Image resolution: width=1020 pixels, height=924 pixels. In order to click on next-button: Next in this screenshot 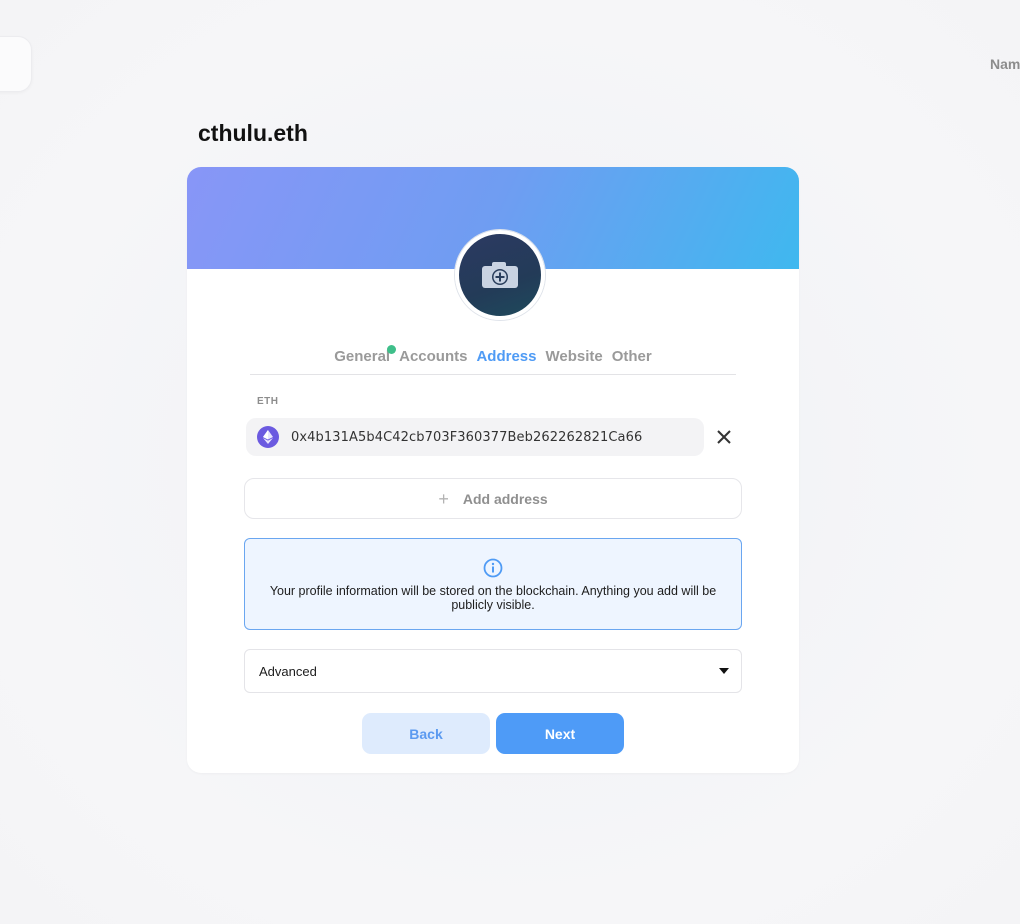, I will do `click(560, 733)`.